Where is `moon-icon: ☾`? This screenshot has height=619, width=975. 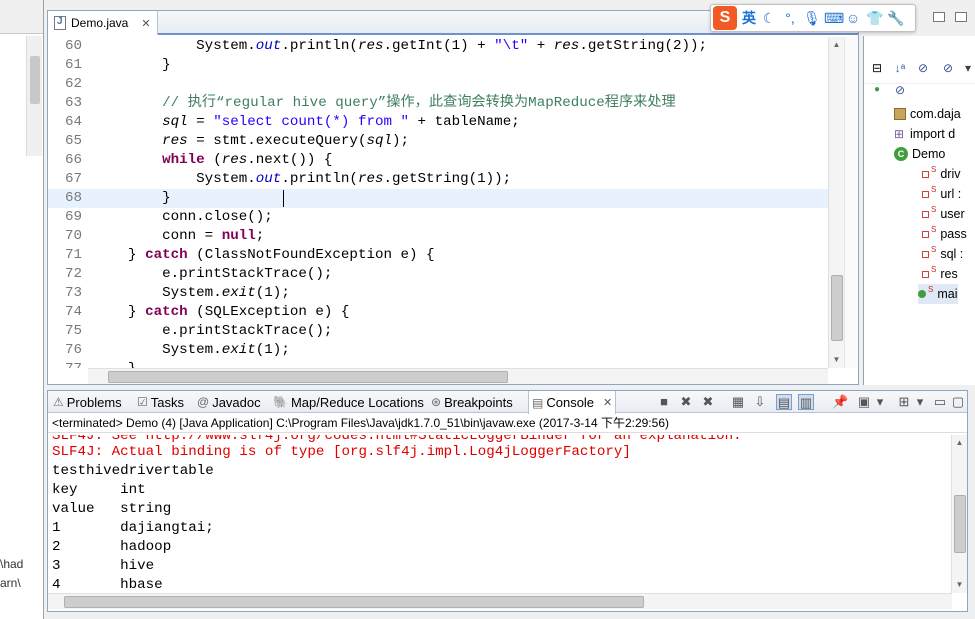 moon-icon: ☾ is located at coordinates (769, 18).